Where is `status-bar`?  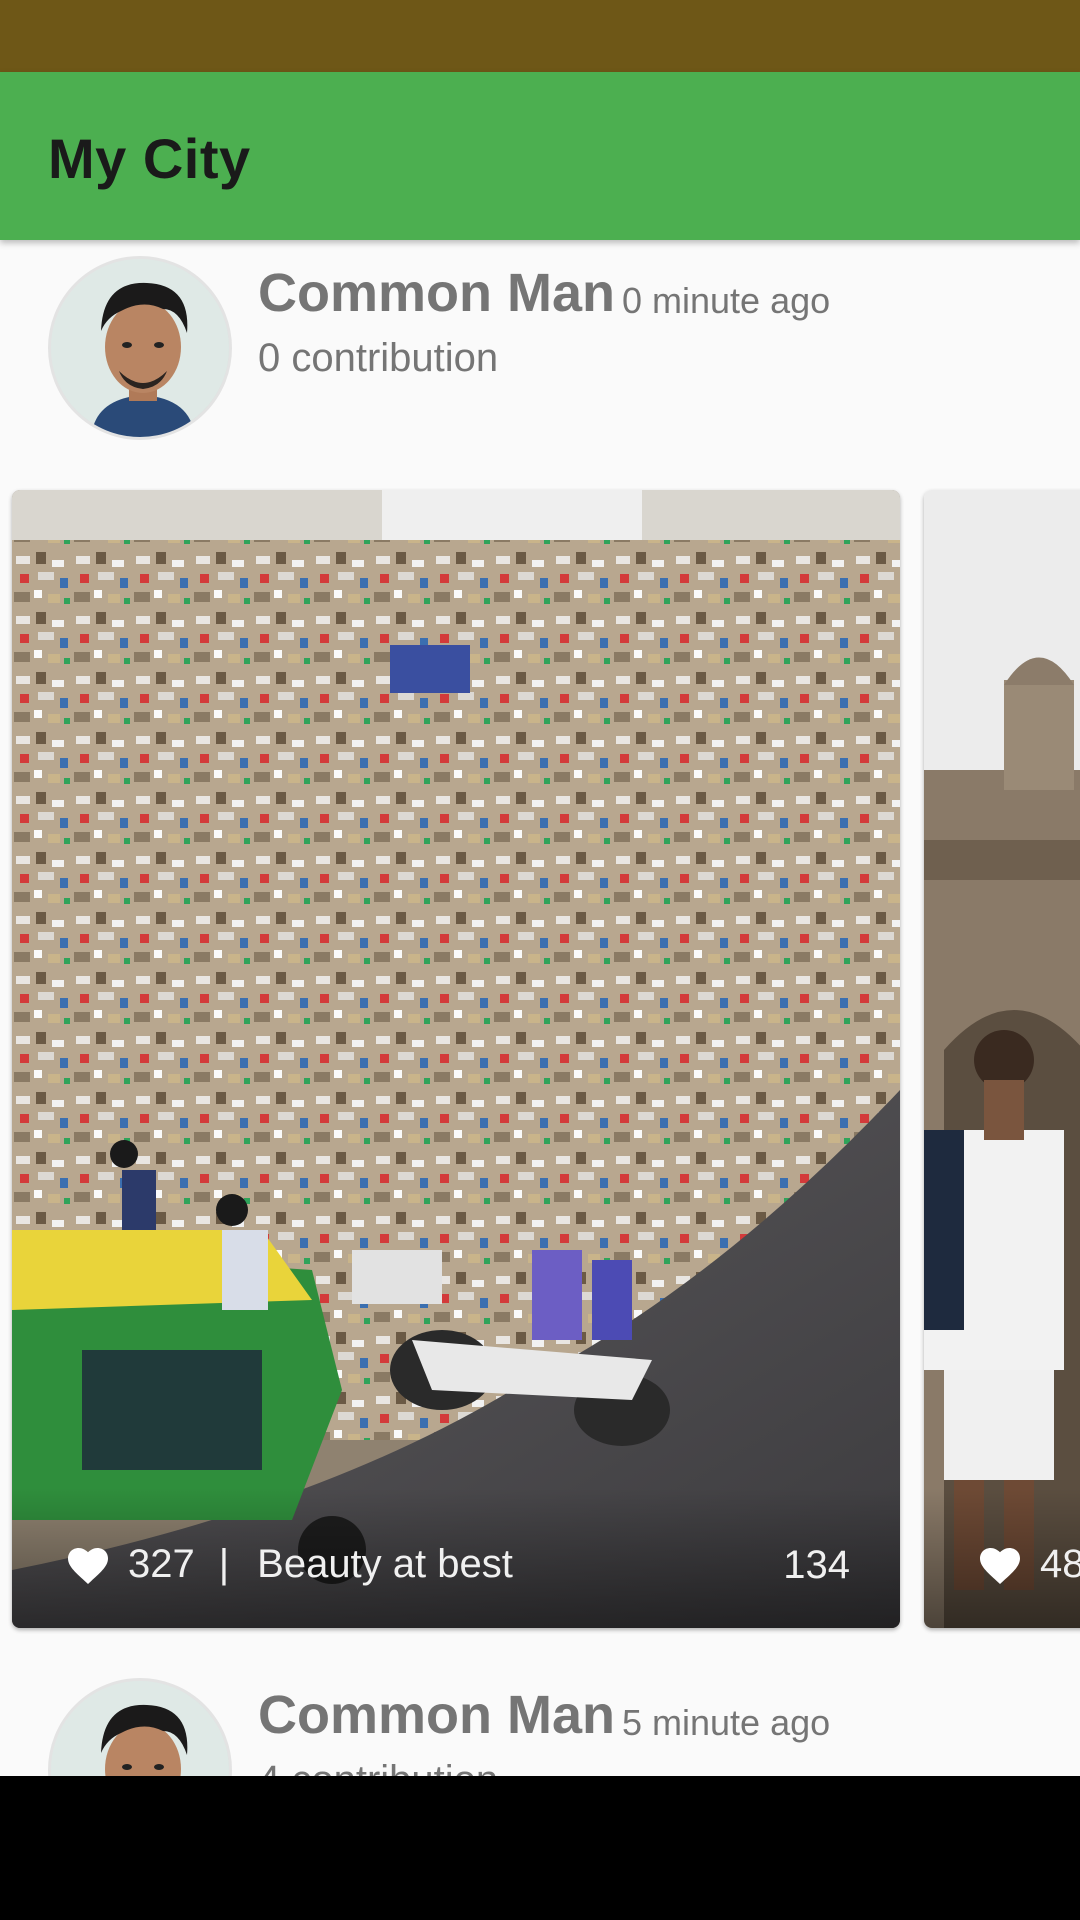 status-bar is located at coordinates (540, 36).